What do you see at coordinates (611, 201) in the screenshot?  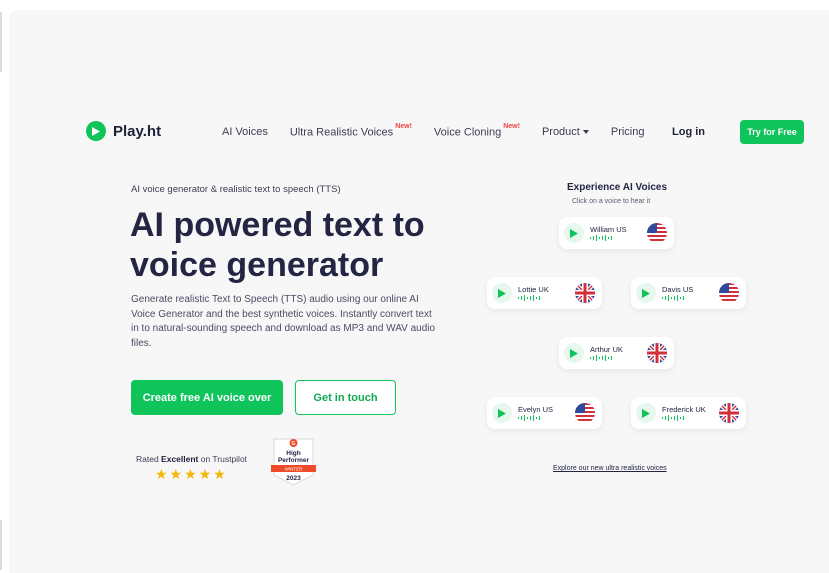 I see `voices-panel-subtitle: Click on a voice to hear it` at bounding box center [611, 201].